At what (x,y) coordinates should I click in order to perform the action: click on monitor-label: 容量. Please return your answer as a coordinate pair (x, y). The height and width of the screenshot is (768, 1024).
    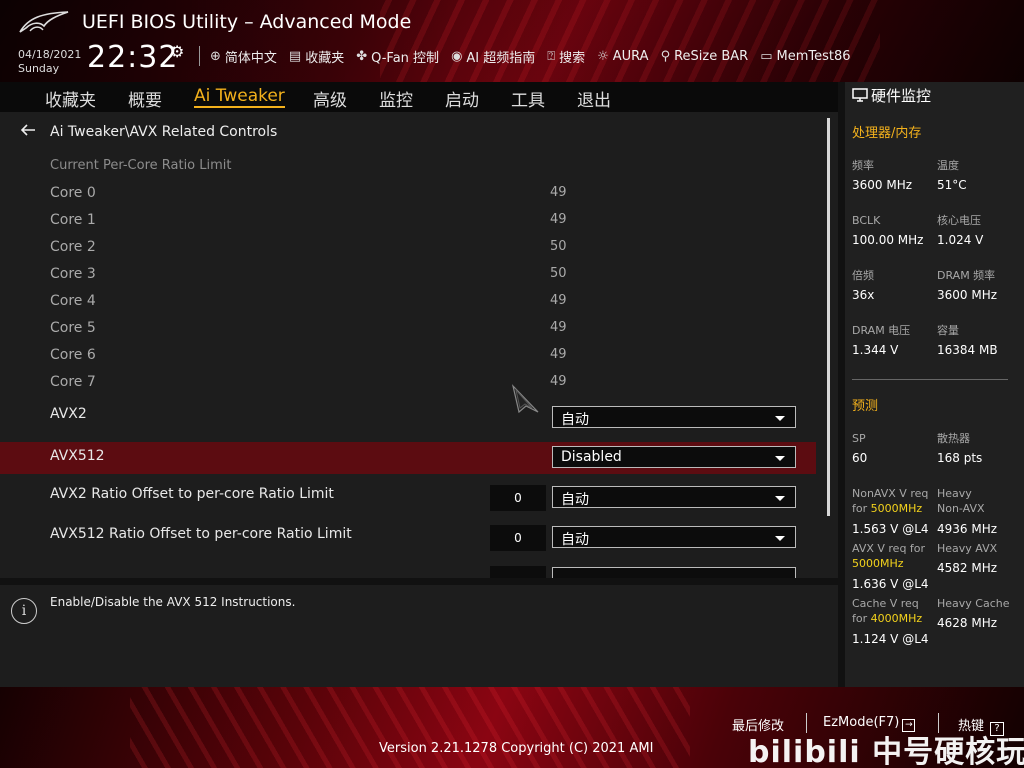
    Looking at the image, I should click on (948, 330).